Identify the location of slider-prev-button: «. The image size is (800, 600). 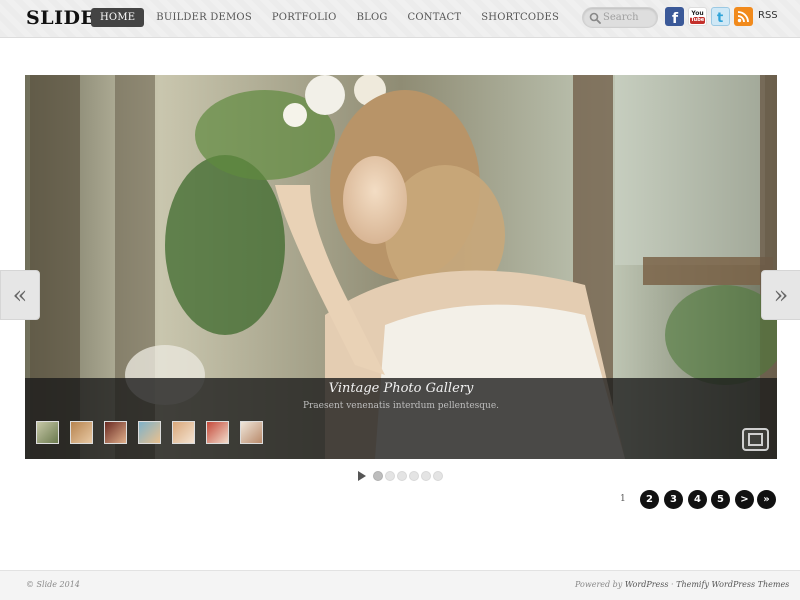
(20, 295).